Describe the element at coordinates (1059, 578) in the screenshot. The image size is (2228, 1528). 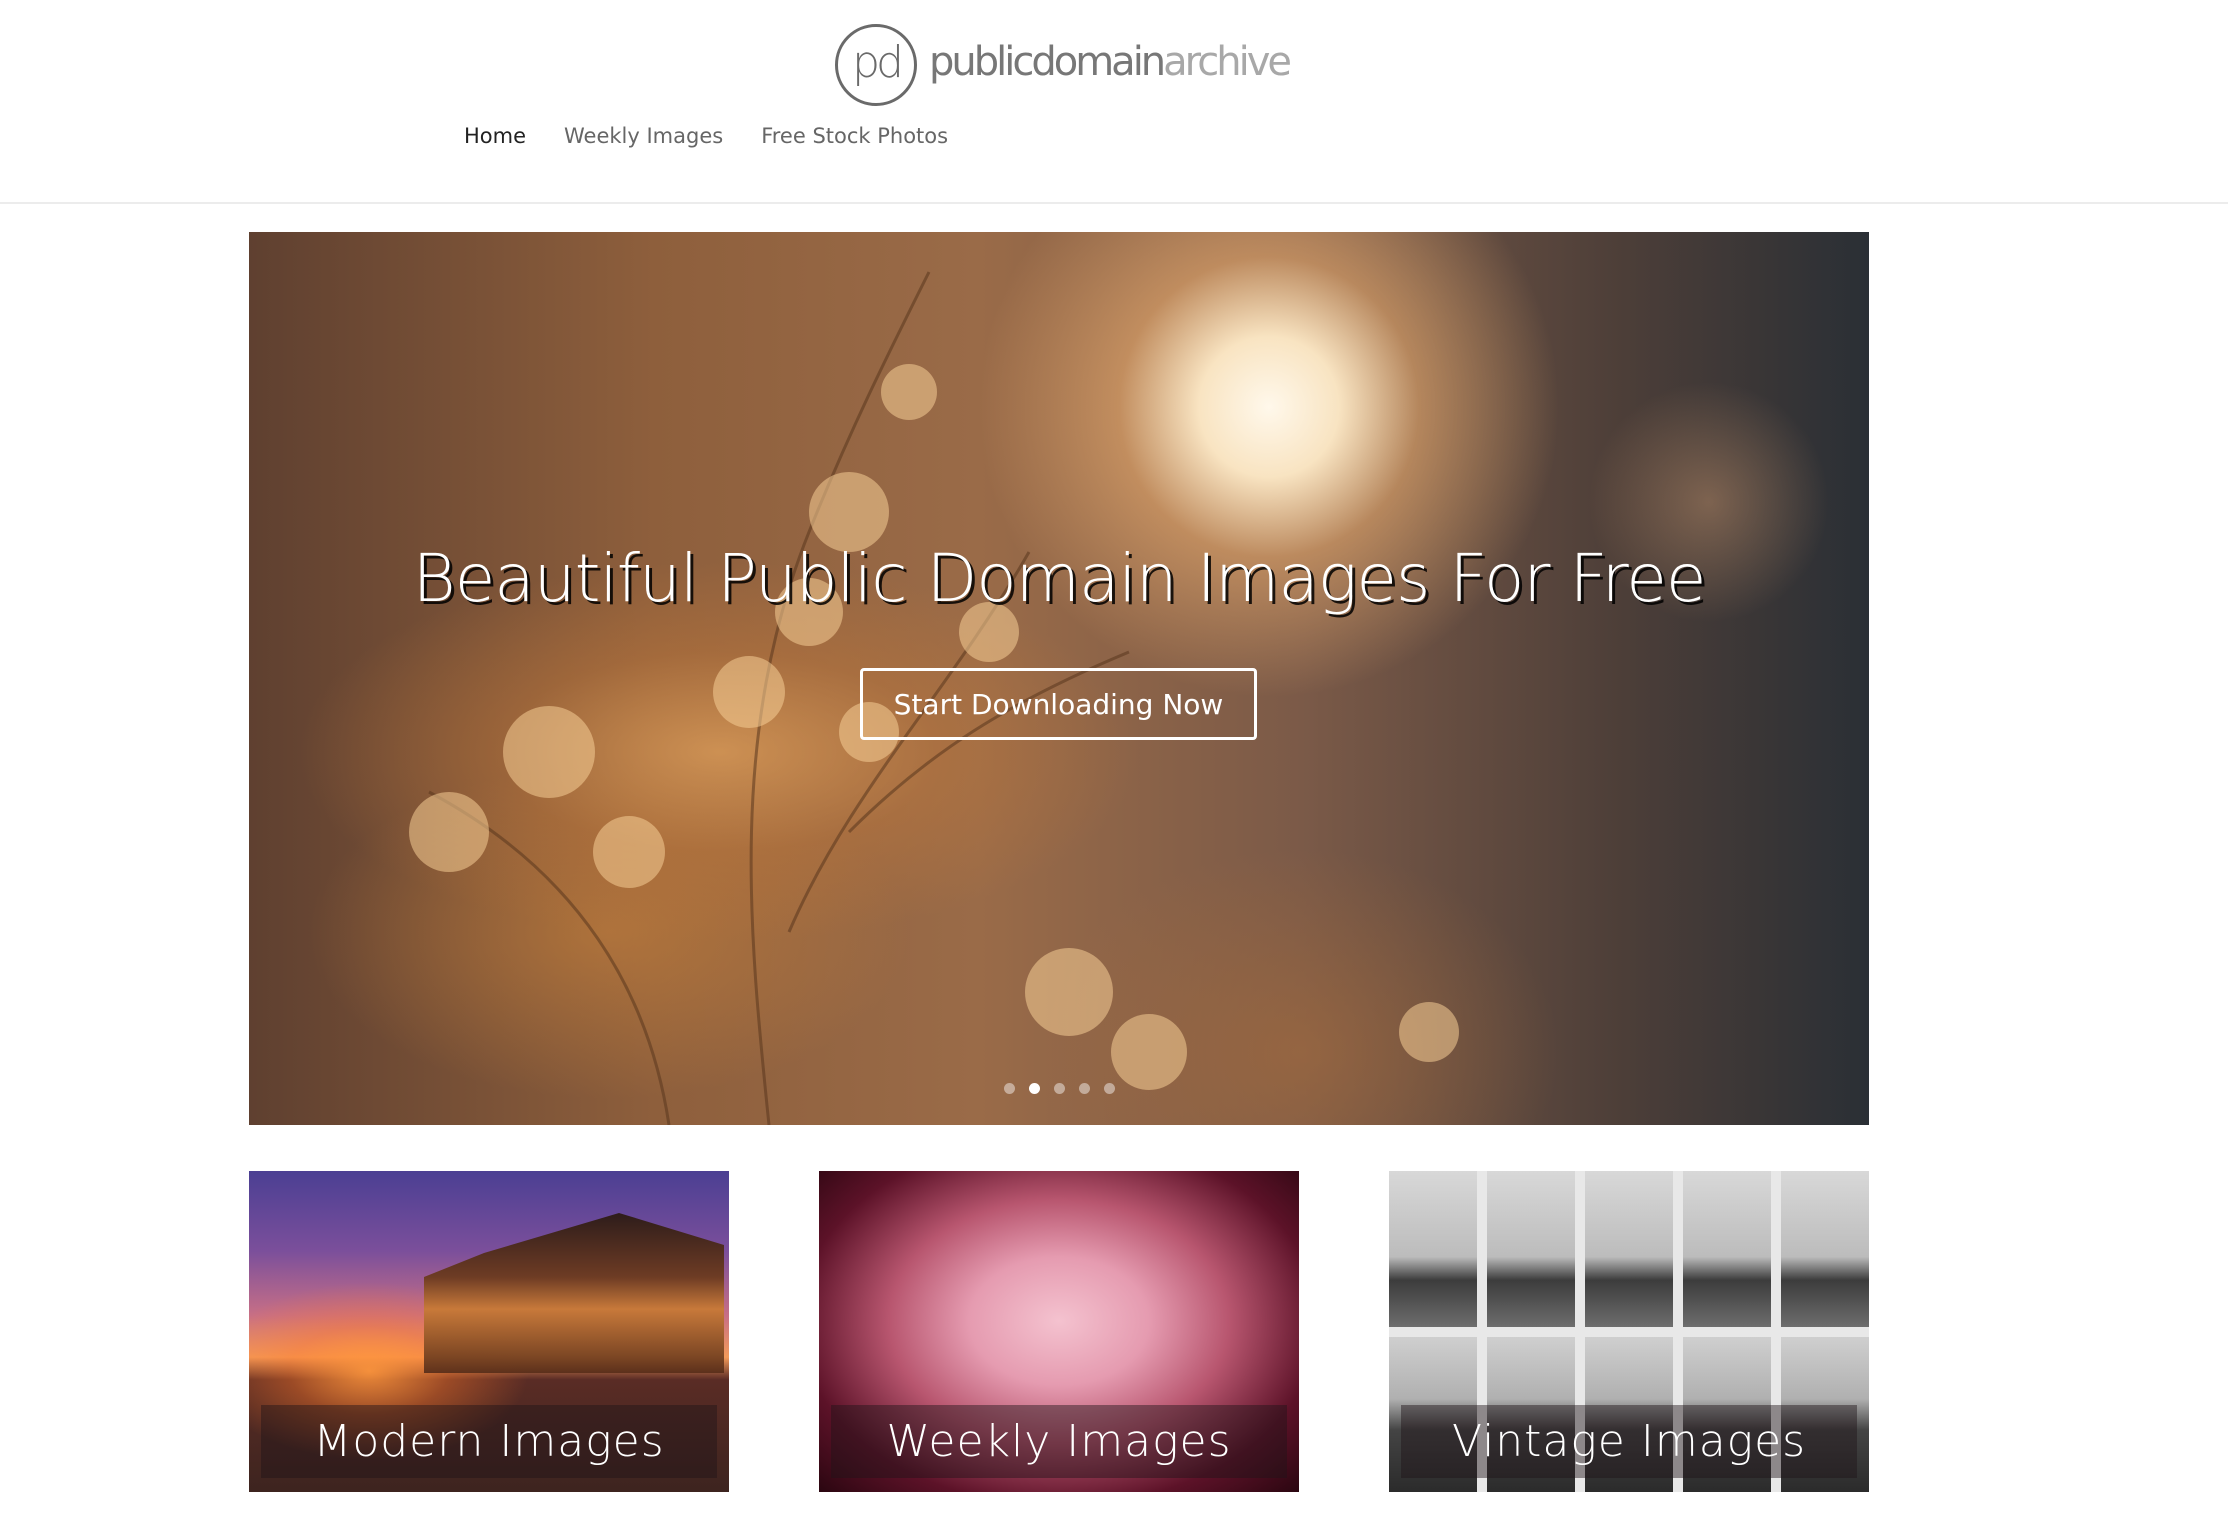
I see `hero-title: Beautiful Public Domain Images For Free` at that location.